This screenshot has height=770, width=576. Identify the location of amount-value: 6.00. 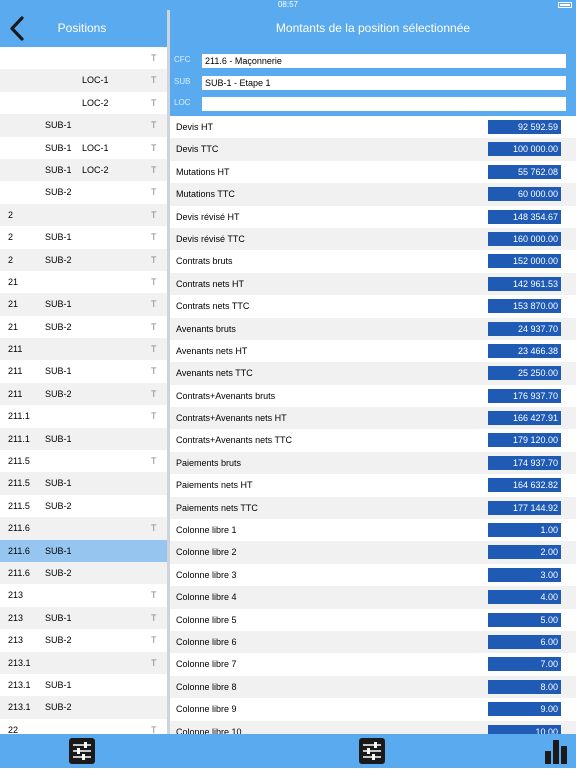
(524, 641).